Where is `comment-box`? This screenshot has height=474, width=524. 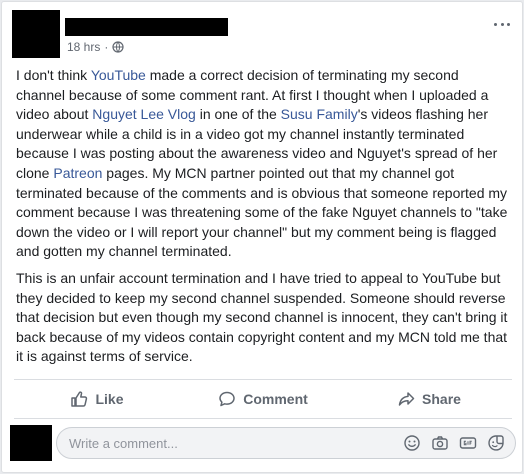 comment-box is located at coordinates (286, 443).